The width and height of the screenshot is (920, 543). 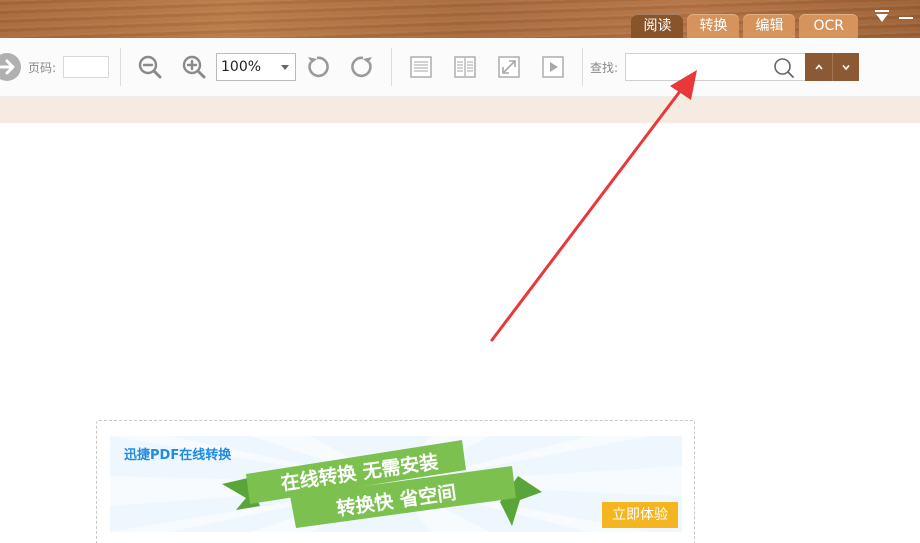 I want to click on toolbar: 页码: 100% 查找:, so click(x=460, y=67).